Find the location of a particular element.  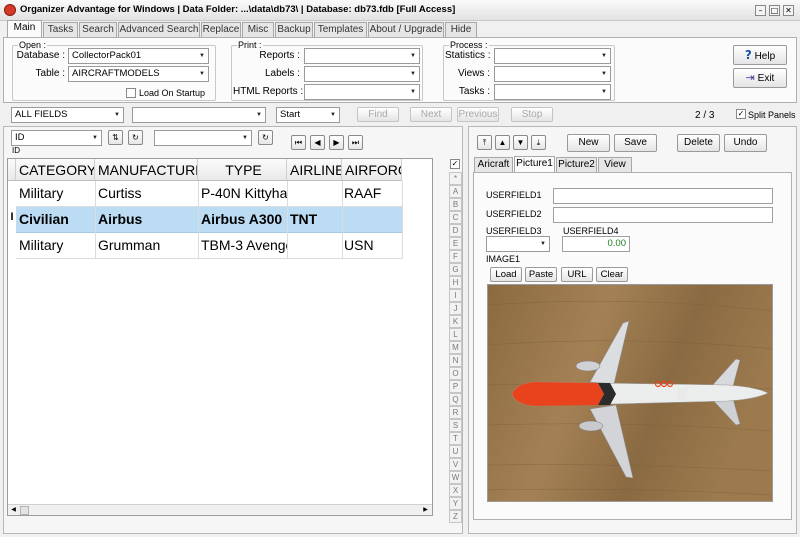

prev-record-icon: ◀ is located at coordinates (317, 142).